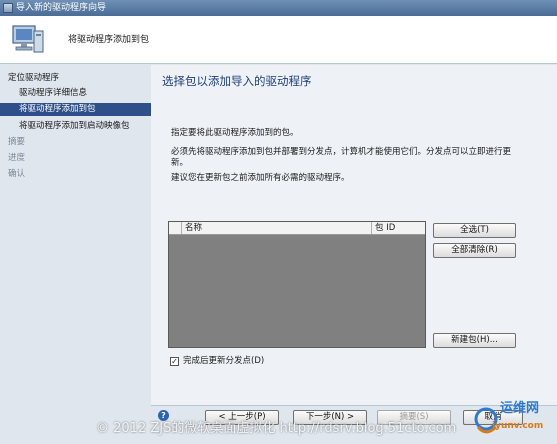 This screenshot has height=444, width=557. Describe the element at coordinates (74, 126) in the screenshot. I see `step-add-driver-to-boot-image: 将驱动程序添加到启动映像包` at that location.